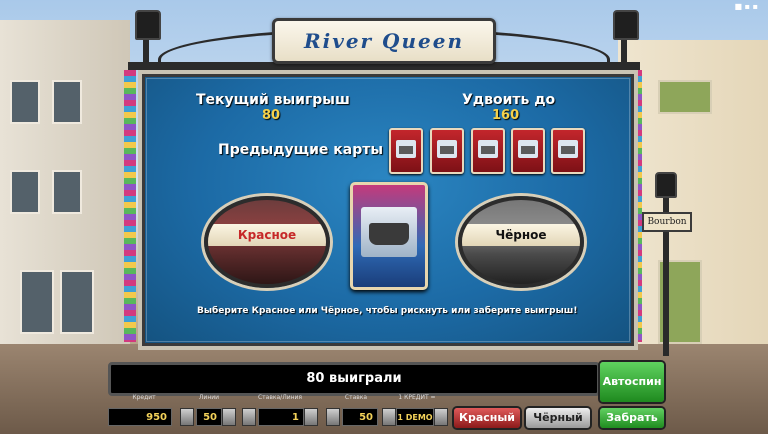 This screenshot has width=768, height=434. I want to click on game-title: River Queen, so click(384, 41).